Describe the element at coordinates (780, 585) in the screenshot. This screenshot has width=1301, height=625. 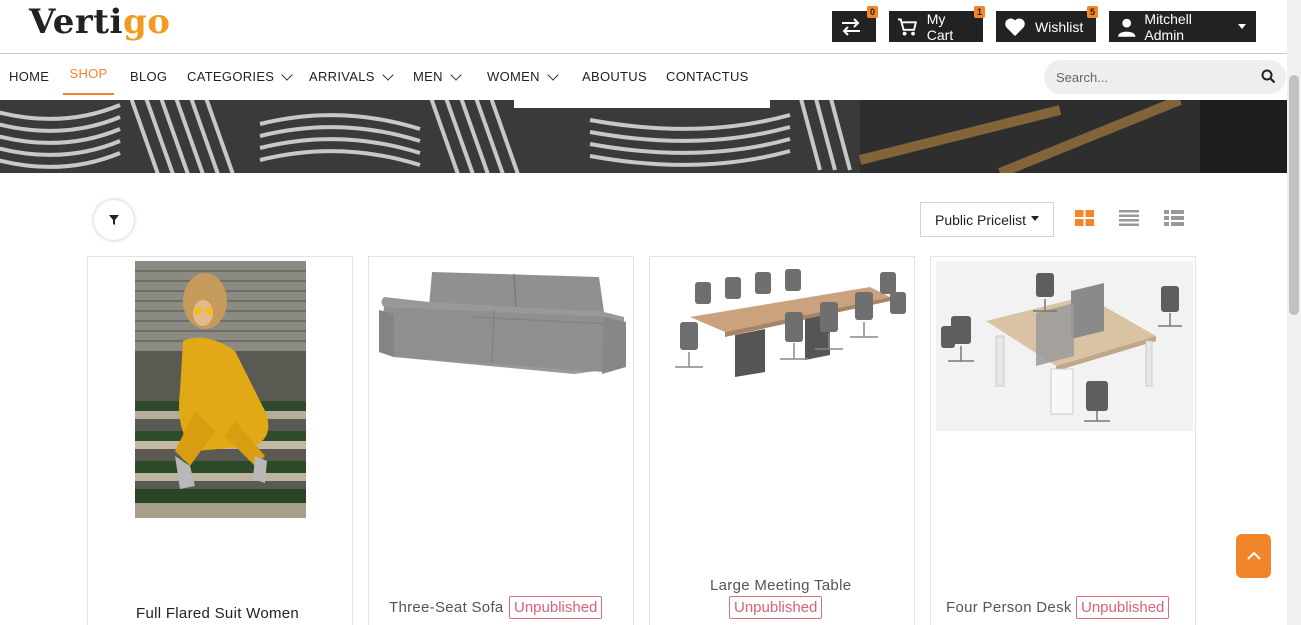
I see `product-title: Large Meeting Table` at that location.